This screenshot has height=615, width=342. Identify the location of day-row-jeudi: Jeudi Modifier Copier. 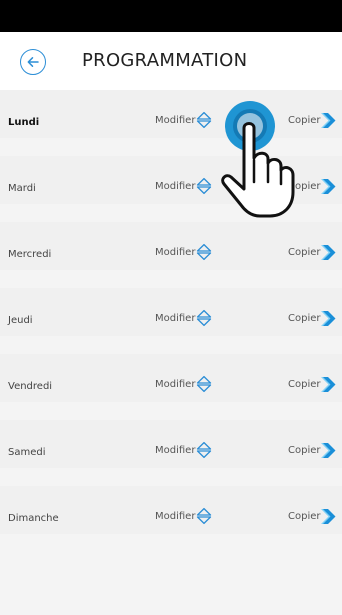
(171, 312).